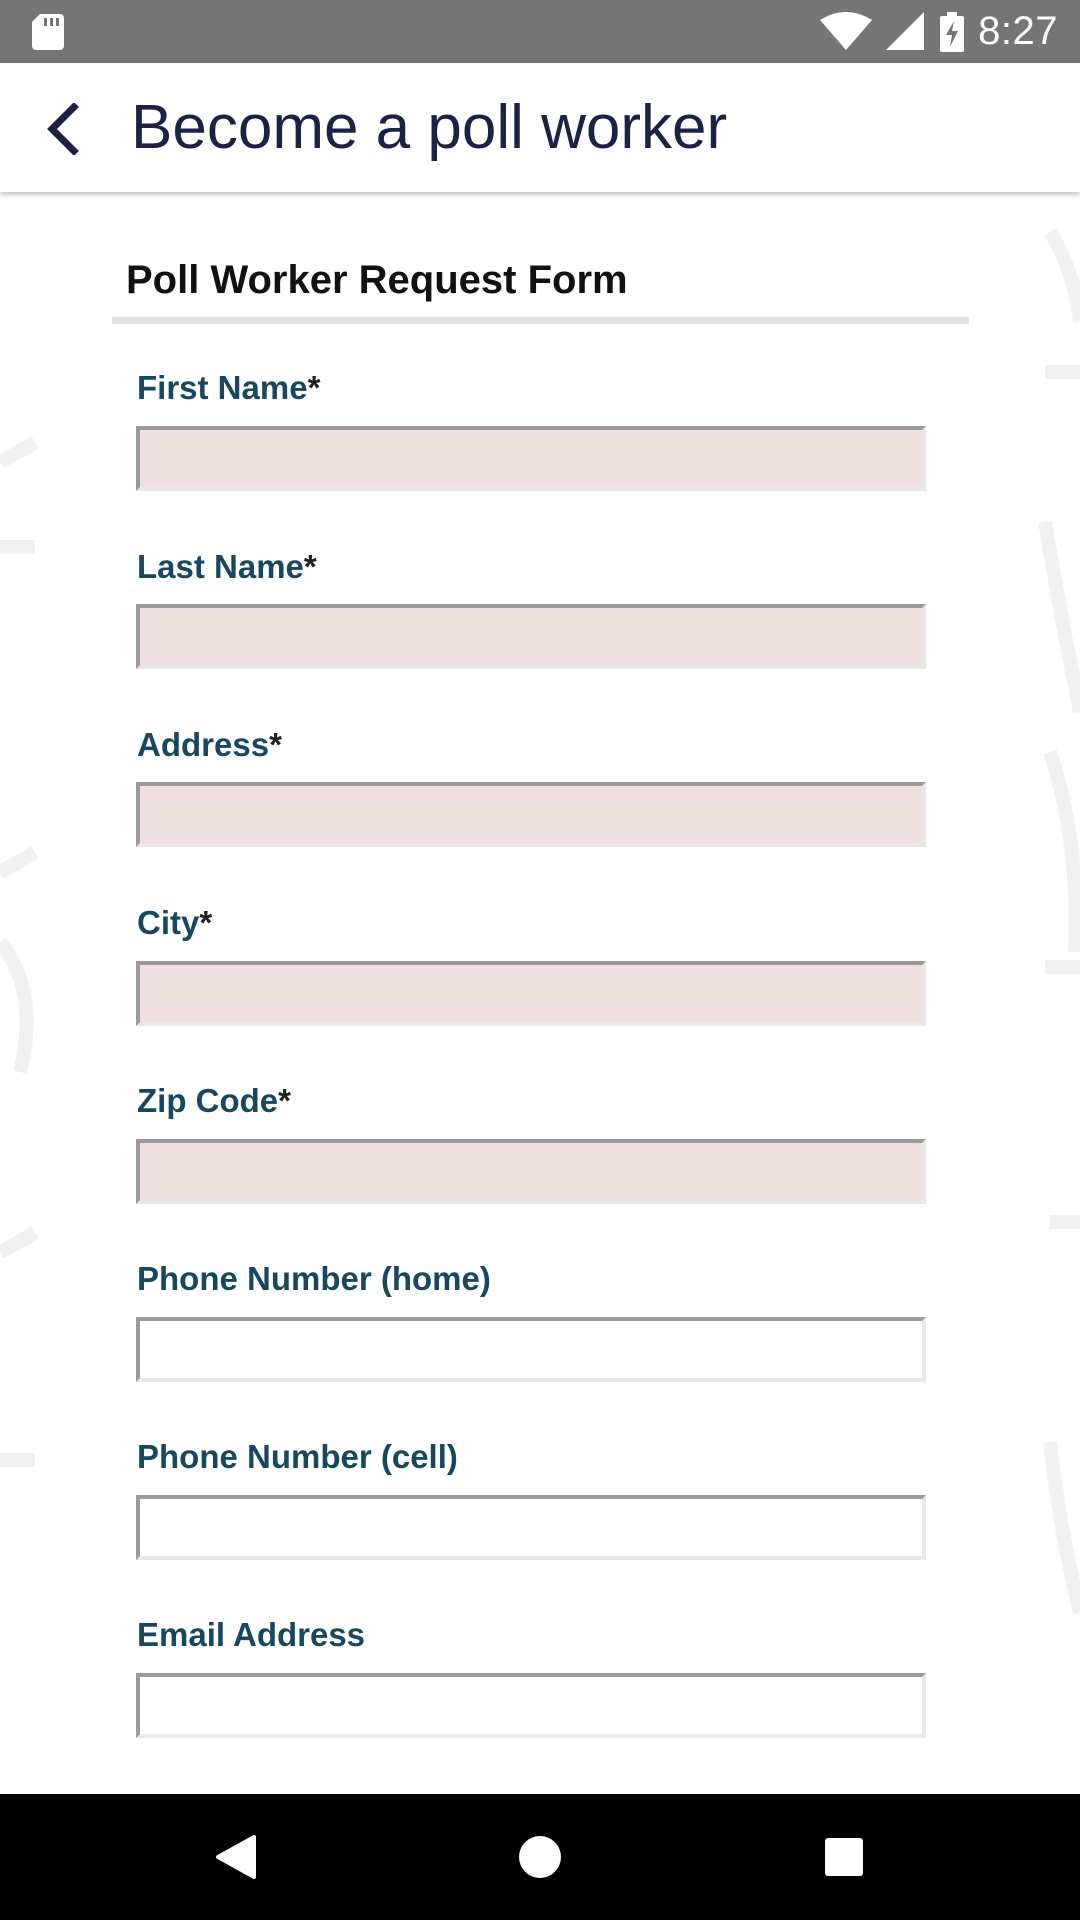  I want to click on last-name-label: Last Name*, so click(227, 567).